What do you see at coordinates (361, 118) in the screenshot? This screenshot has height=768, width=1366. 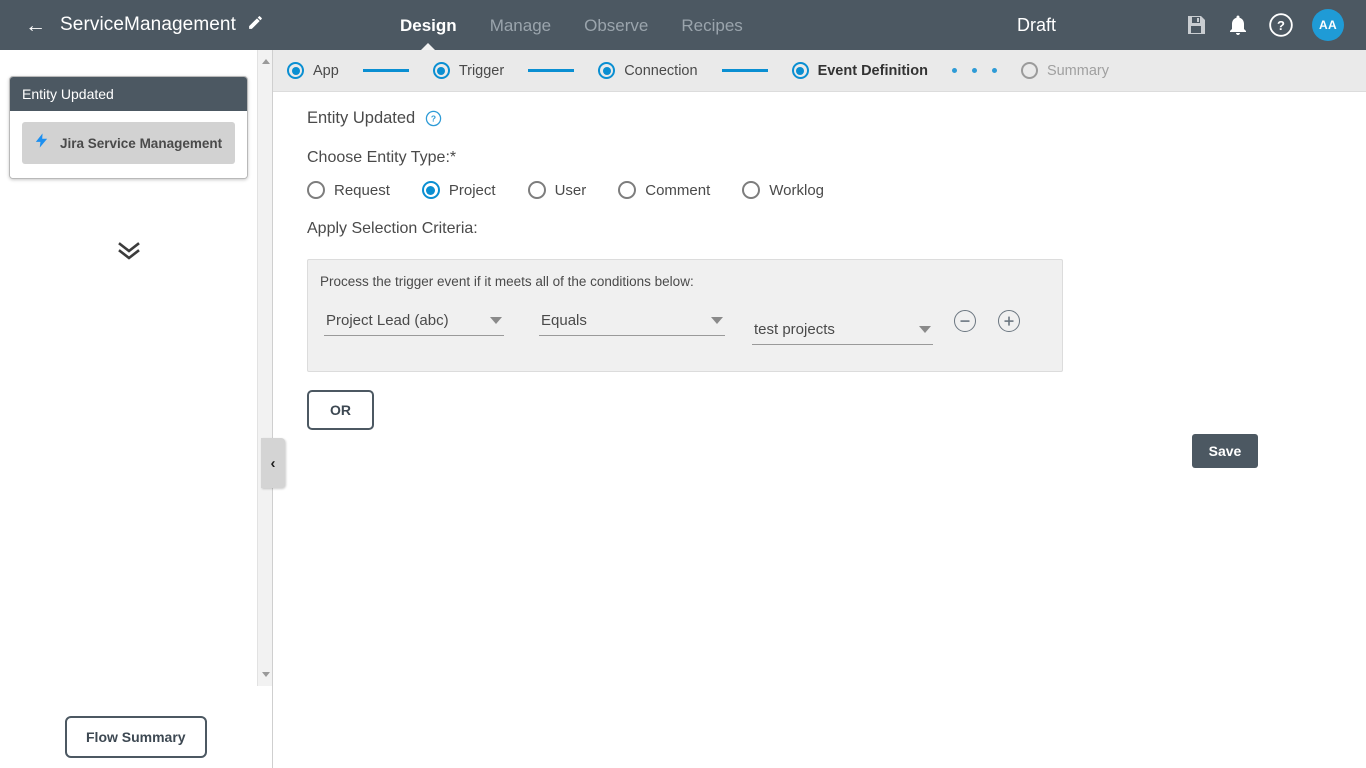 I see `page-title: Entity Updated` at bounding box center [361, 118].